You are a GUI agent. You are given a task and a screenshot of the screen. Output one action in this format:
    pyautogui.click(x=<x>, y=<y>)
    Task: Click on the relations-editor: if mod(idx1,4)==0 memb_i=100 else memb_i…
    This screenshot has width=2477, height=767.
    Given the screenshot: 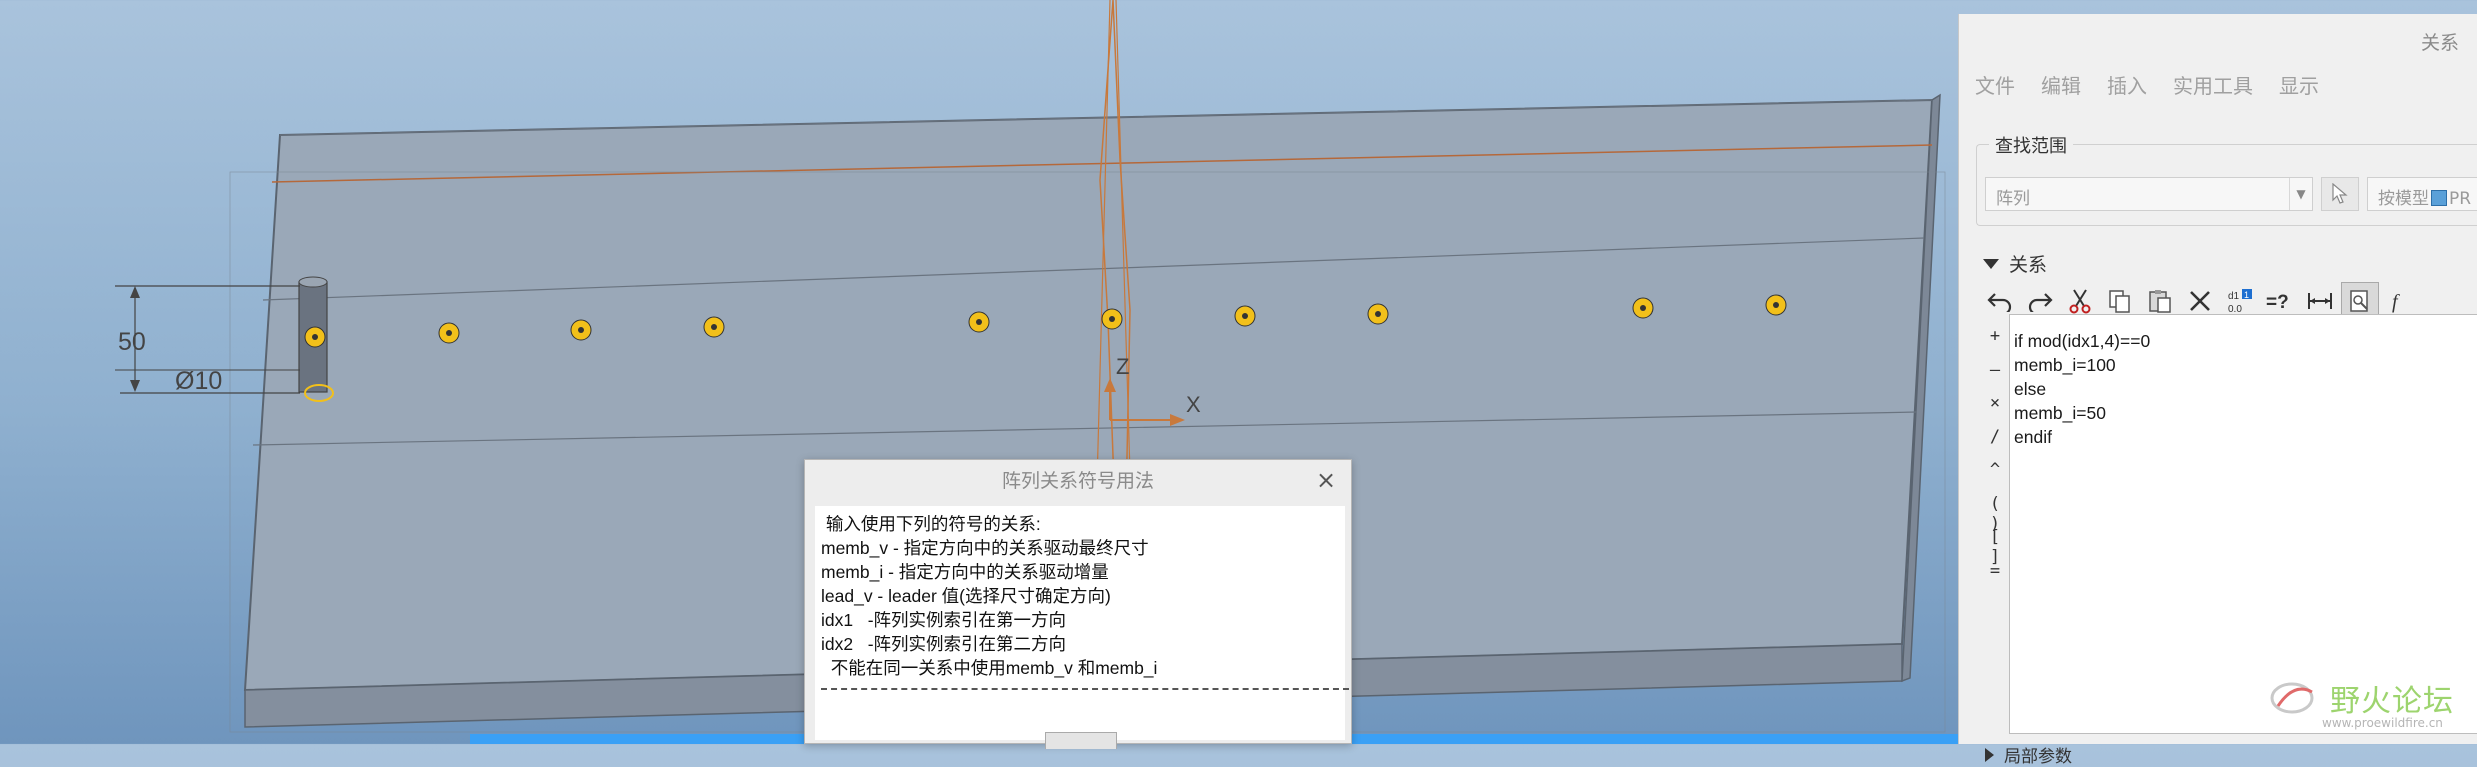 What is the action you would take?
    pyautogui.click(x=2243, y=524)
    